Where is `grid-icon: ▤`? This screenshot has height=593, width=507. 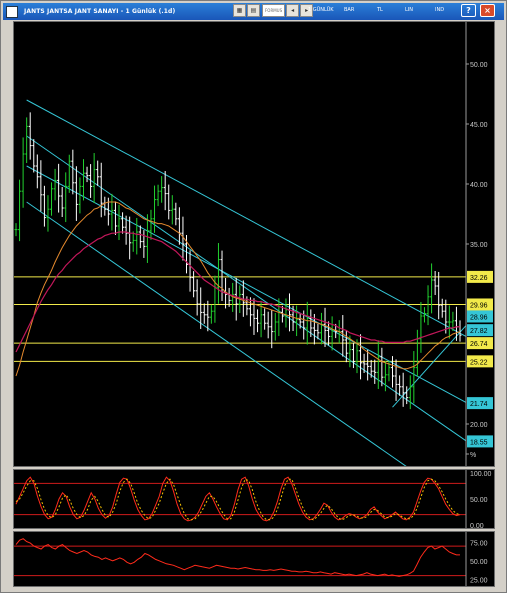 grid-icon: ▤ is located at coordinates (253, 10).